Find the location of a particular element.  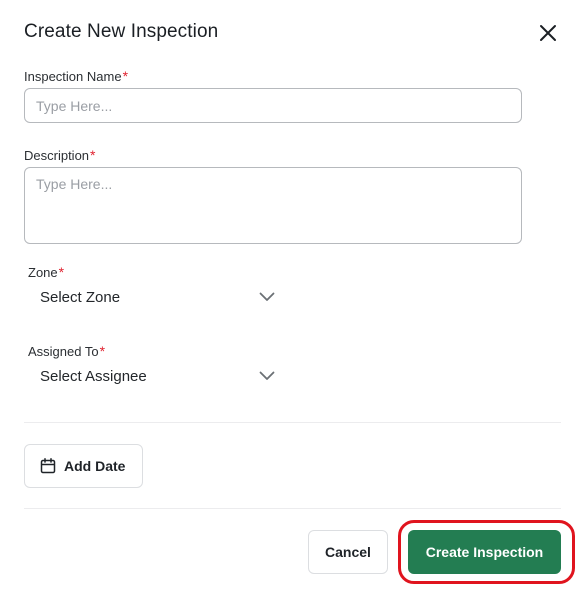

add-date-button: Add Date is located at coordinates (83, 466).